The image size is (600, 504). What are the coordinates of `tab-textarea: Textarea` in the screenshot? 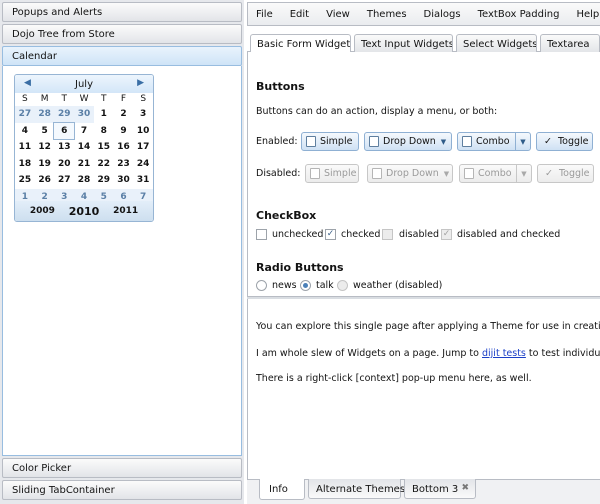 It's located at (570, 43).